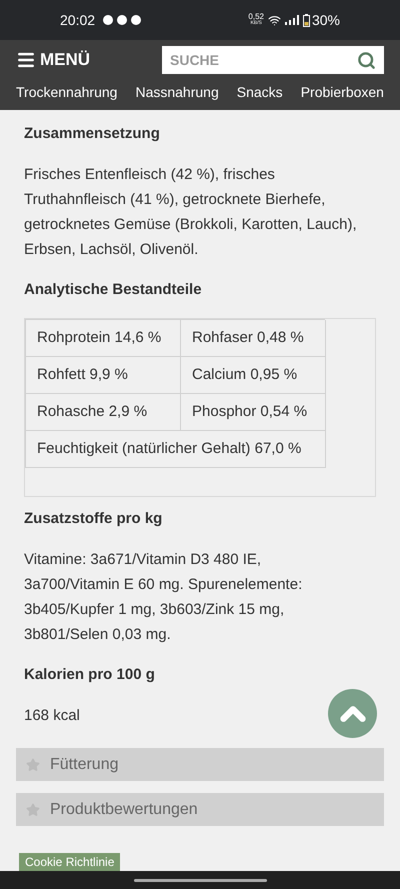  What do you see at coordinates (78, 20) in the screenshot?
I see `clock: 20:02` at bounding box center [78, 20].